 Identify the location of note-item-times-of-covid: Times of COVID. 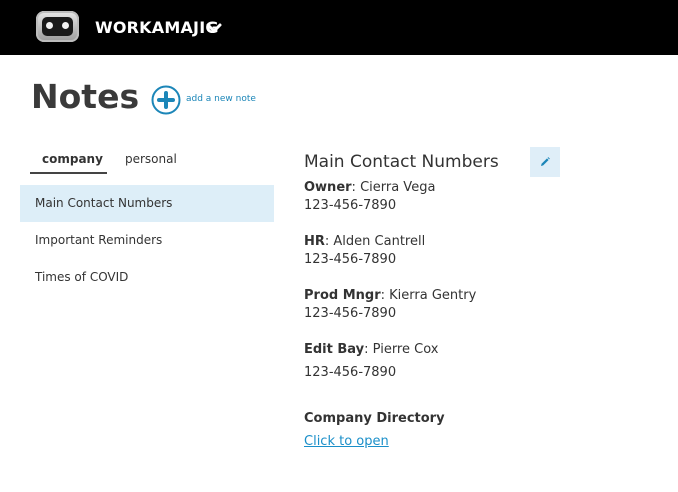
(147, 277).